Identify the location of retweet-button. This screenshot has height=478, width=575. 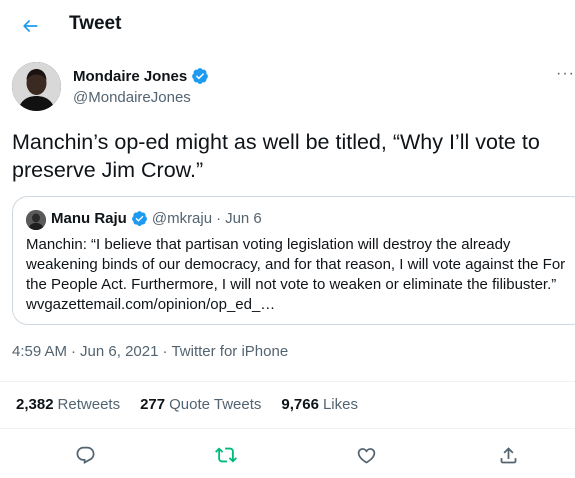
(226, 455).